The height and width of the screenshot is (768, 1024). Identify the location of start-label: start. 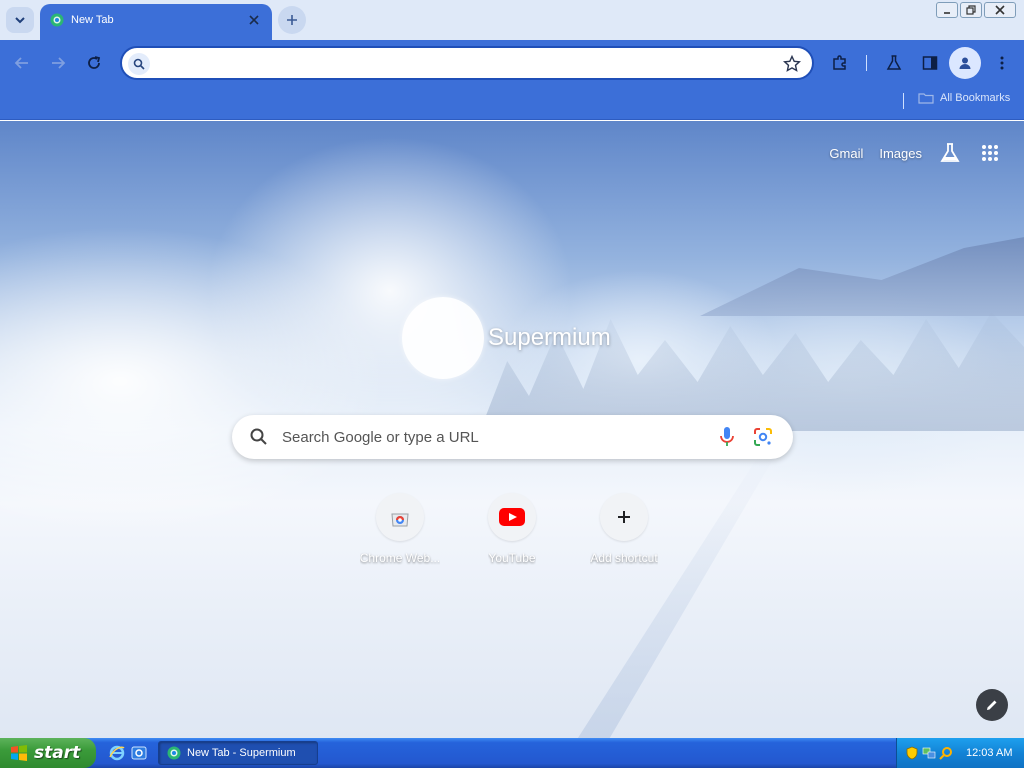
(57, 753).